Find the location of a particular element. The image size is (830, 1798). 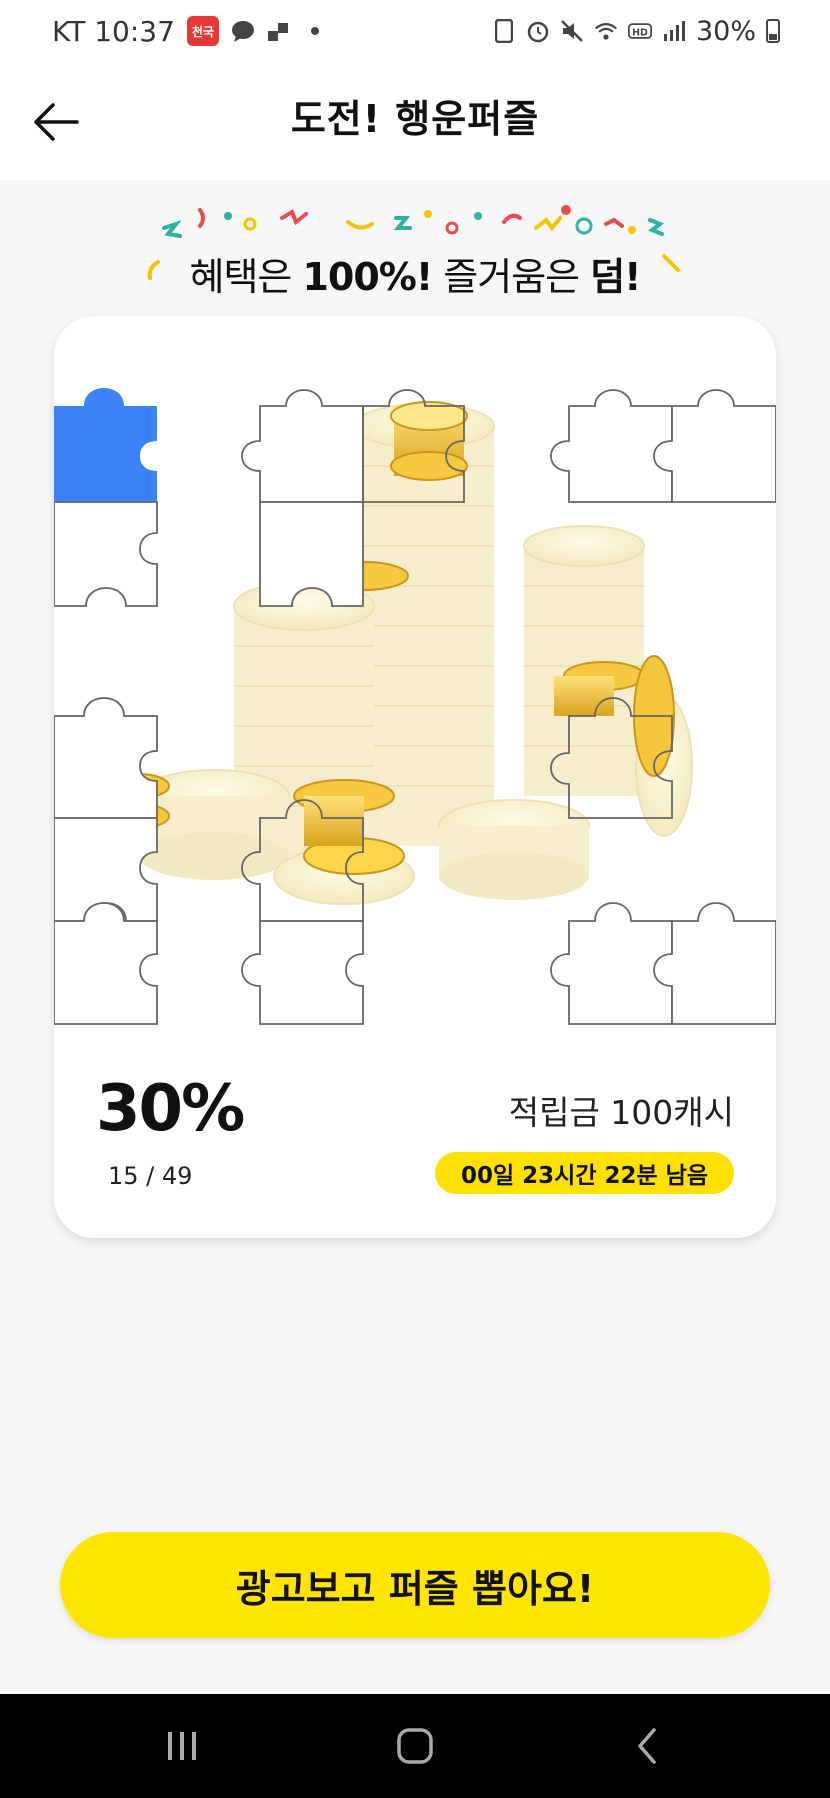

hd-icon: HD is located at coordinates (639, 31).